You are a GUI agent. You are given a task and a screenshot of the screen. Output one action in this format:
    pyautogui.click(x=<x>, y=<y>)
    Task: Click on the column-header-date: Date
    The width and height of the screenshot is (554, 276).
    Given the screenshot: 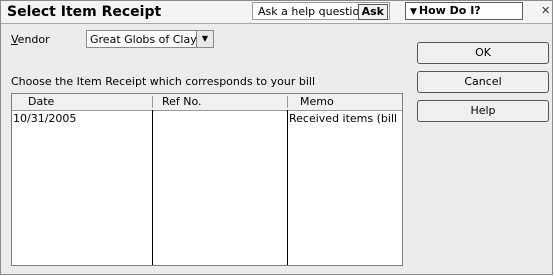 What is the action you would take?
    pyautogui.click(x=41, y=101)
    